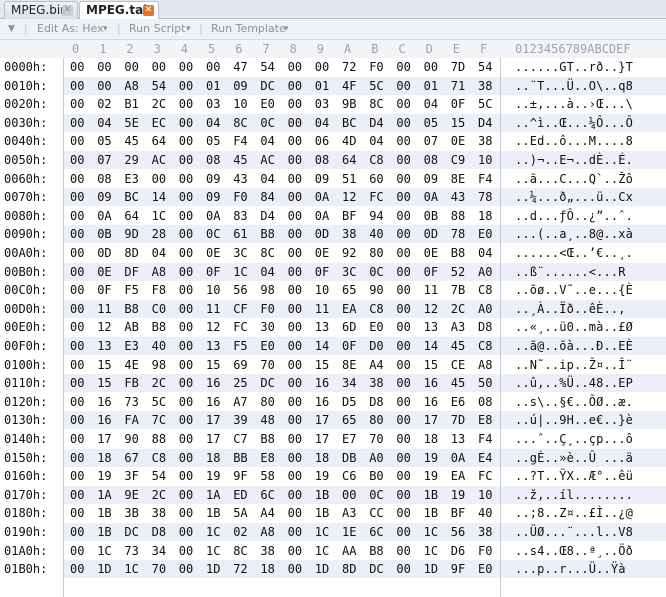  I want to click on hex-byte: A8, so click(485, 365).